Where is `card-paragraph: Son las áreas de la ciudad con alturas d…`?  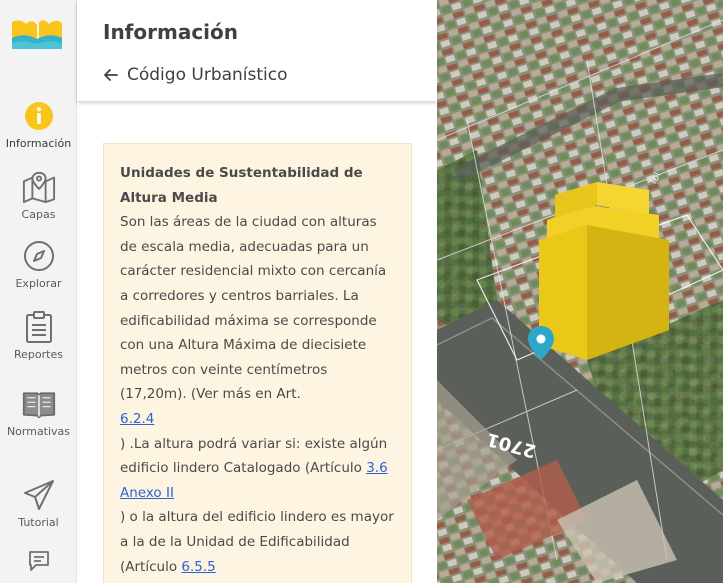 card-paragraph: Son las áreas de la ciudad con alturas d… is located at coordinates (253, 308).